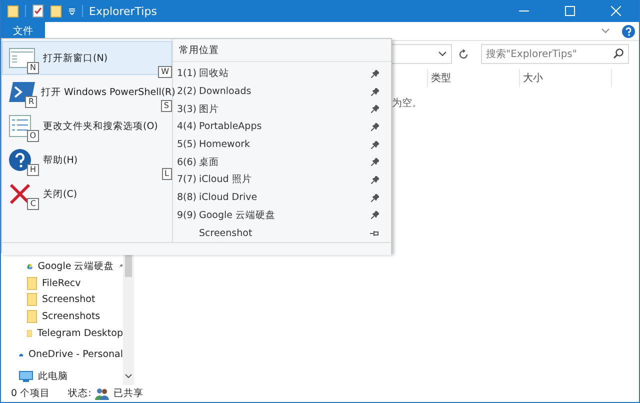 The image size is (640, 403). I want to click on recent-place: 3(3) 图片, so click(282, 109).